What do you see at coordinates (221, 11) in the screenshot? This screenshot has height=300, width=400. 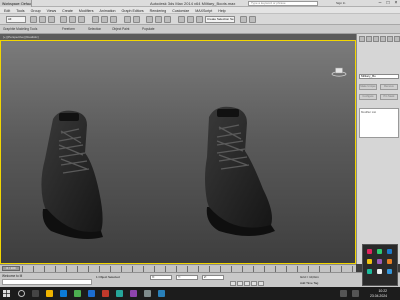 I see `menu-item-help: Help` at bounding box center [221, 11].